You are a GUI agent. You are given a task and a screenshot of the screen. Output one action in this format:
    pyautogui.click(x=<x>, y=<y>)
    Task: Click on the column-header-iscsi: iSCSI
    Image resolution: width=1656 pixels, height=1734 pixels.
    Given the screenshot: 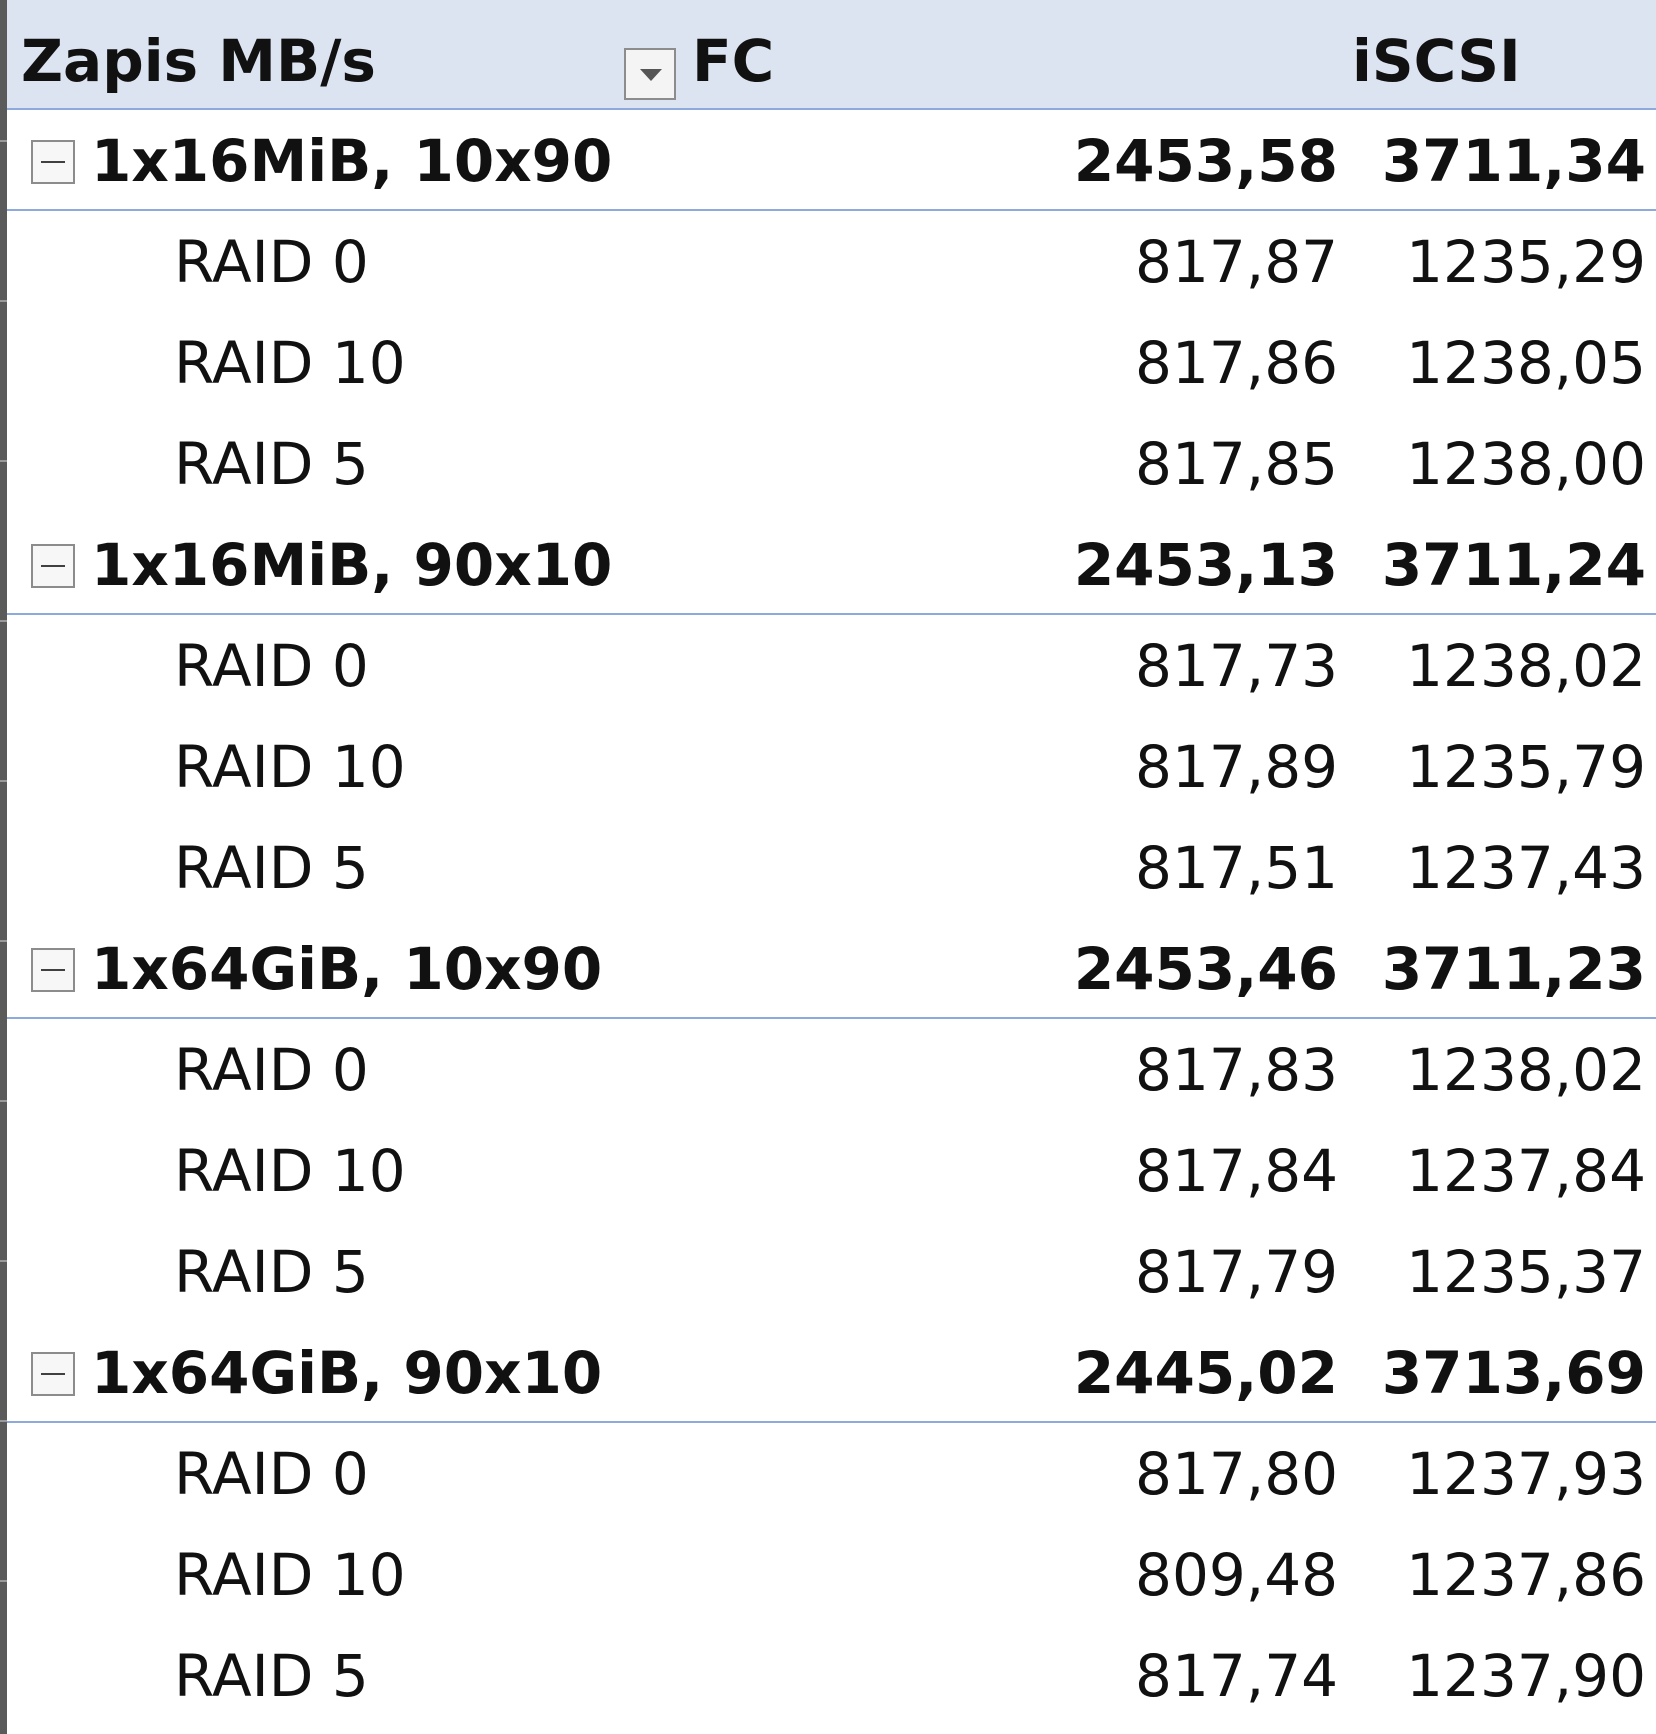 What is the action you would take?
    pyautogui.click(x=1436, y=61)
    